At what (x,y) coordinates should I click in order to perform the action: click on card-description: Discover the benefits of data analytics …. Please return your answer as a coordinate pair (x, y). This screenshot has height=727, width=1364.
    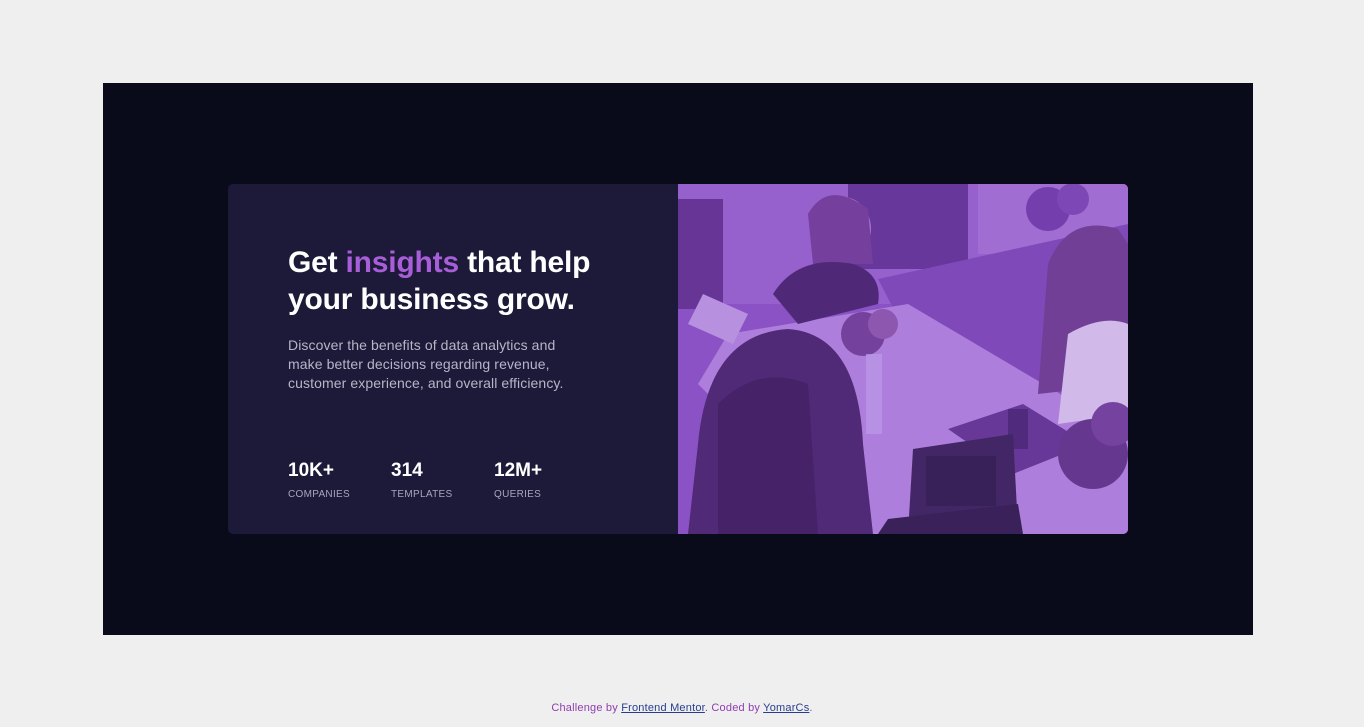
    Looking at the image, I should click on (426, 364).